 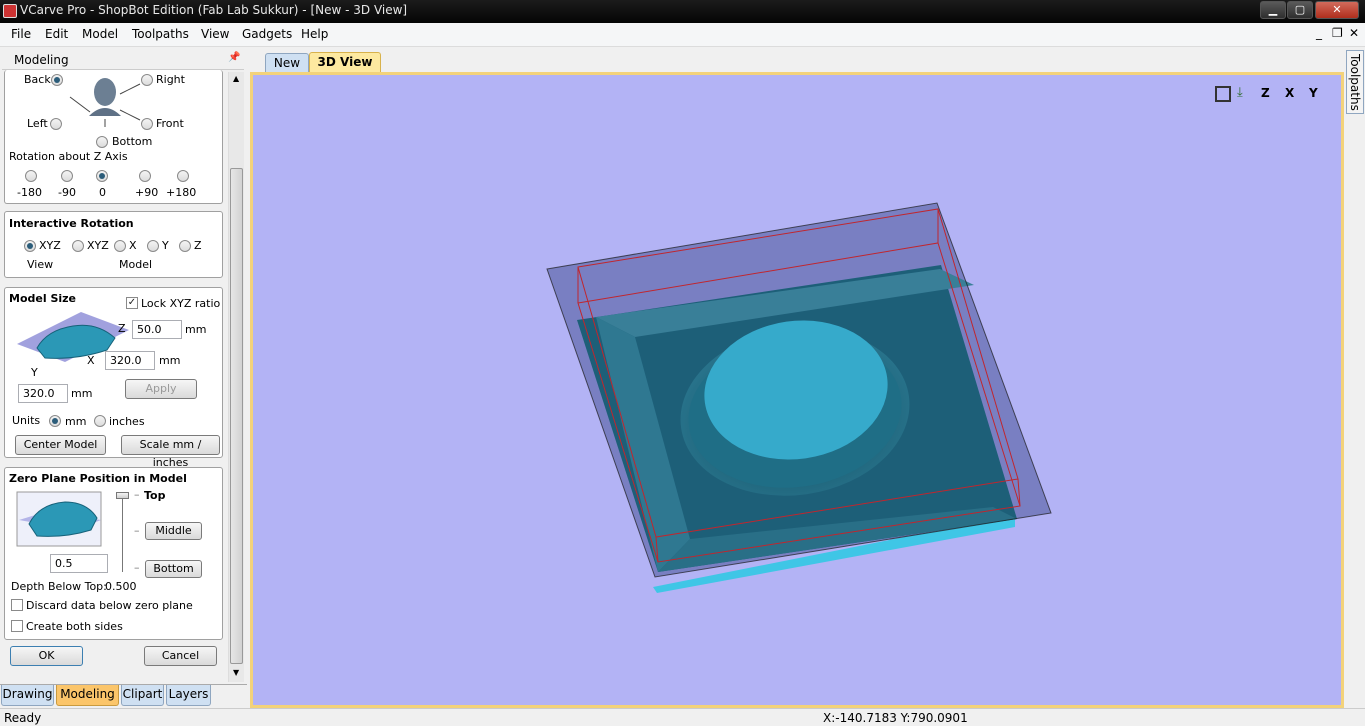 I want to click on menu-toolpaths: Toolpaths, so click(x=160, y=34).